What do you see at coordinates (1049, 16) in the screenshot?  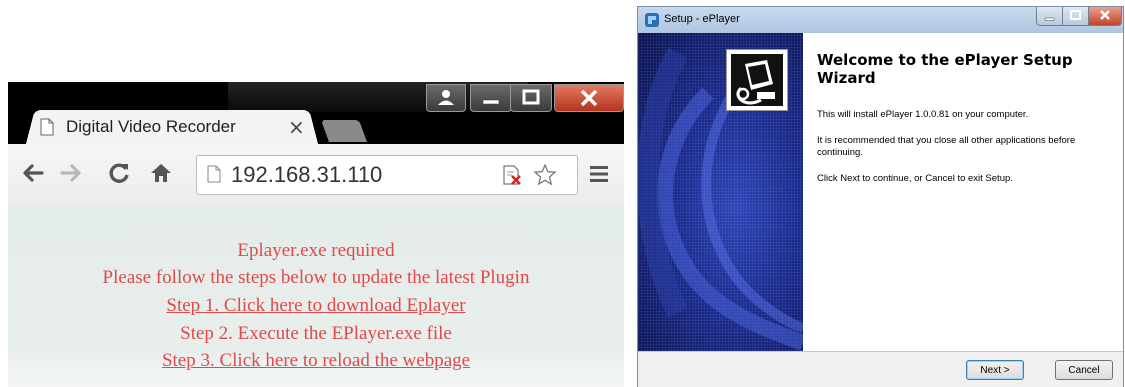 I see `wizard-minimize-button` at bounding box center [1049, 16].